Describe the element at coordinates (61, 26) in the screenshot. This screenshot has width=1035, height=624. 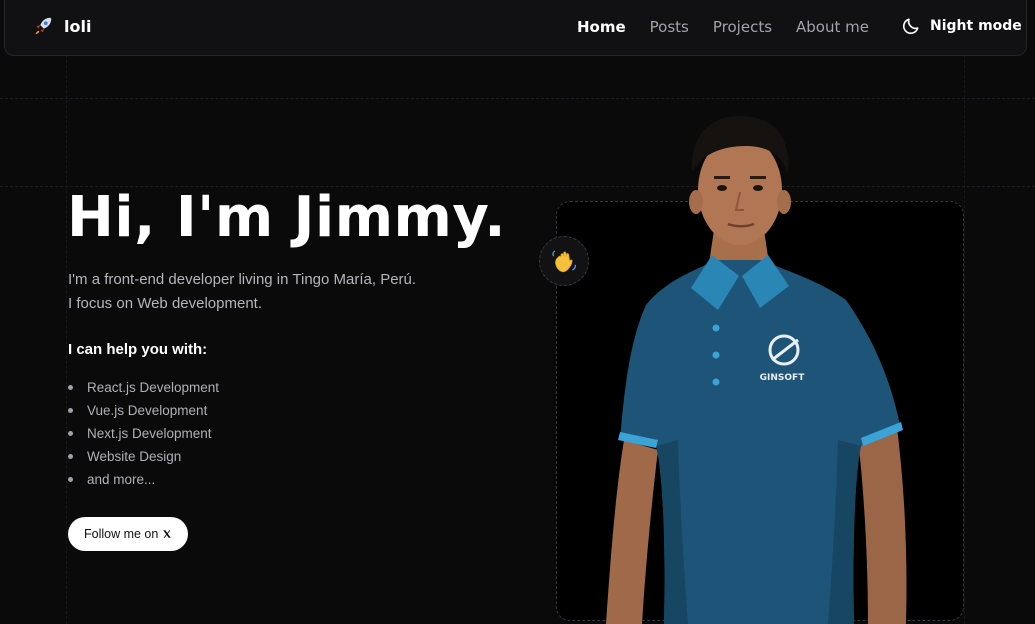
I see `brand-logo: loli` at that location.